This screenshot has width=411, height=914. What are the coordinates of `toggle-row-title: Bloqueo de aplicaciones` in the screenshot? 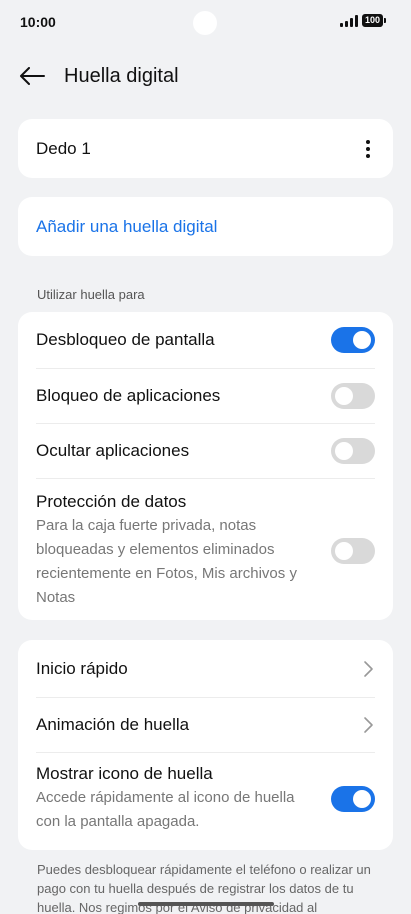 It's located at (128, 395).